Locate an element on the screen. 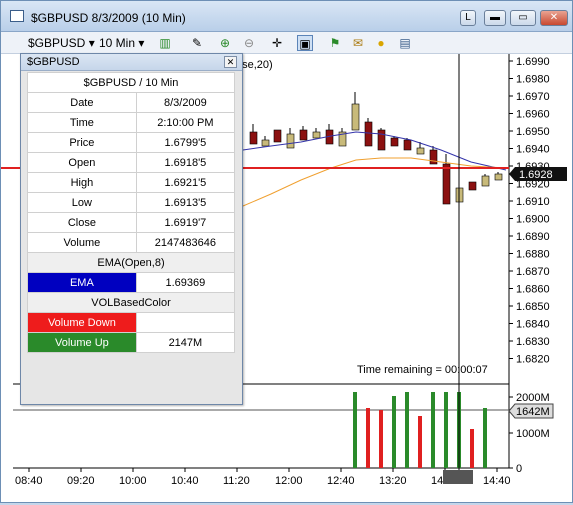 The height and width of the screenshot is (505, 573). volume-down-label: Volume Down is located at coordinates (82, 322).